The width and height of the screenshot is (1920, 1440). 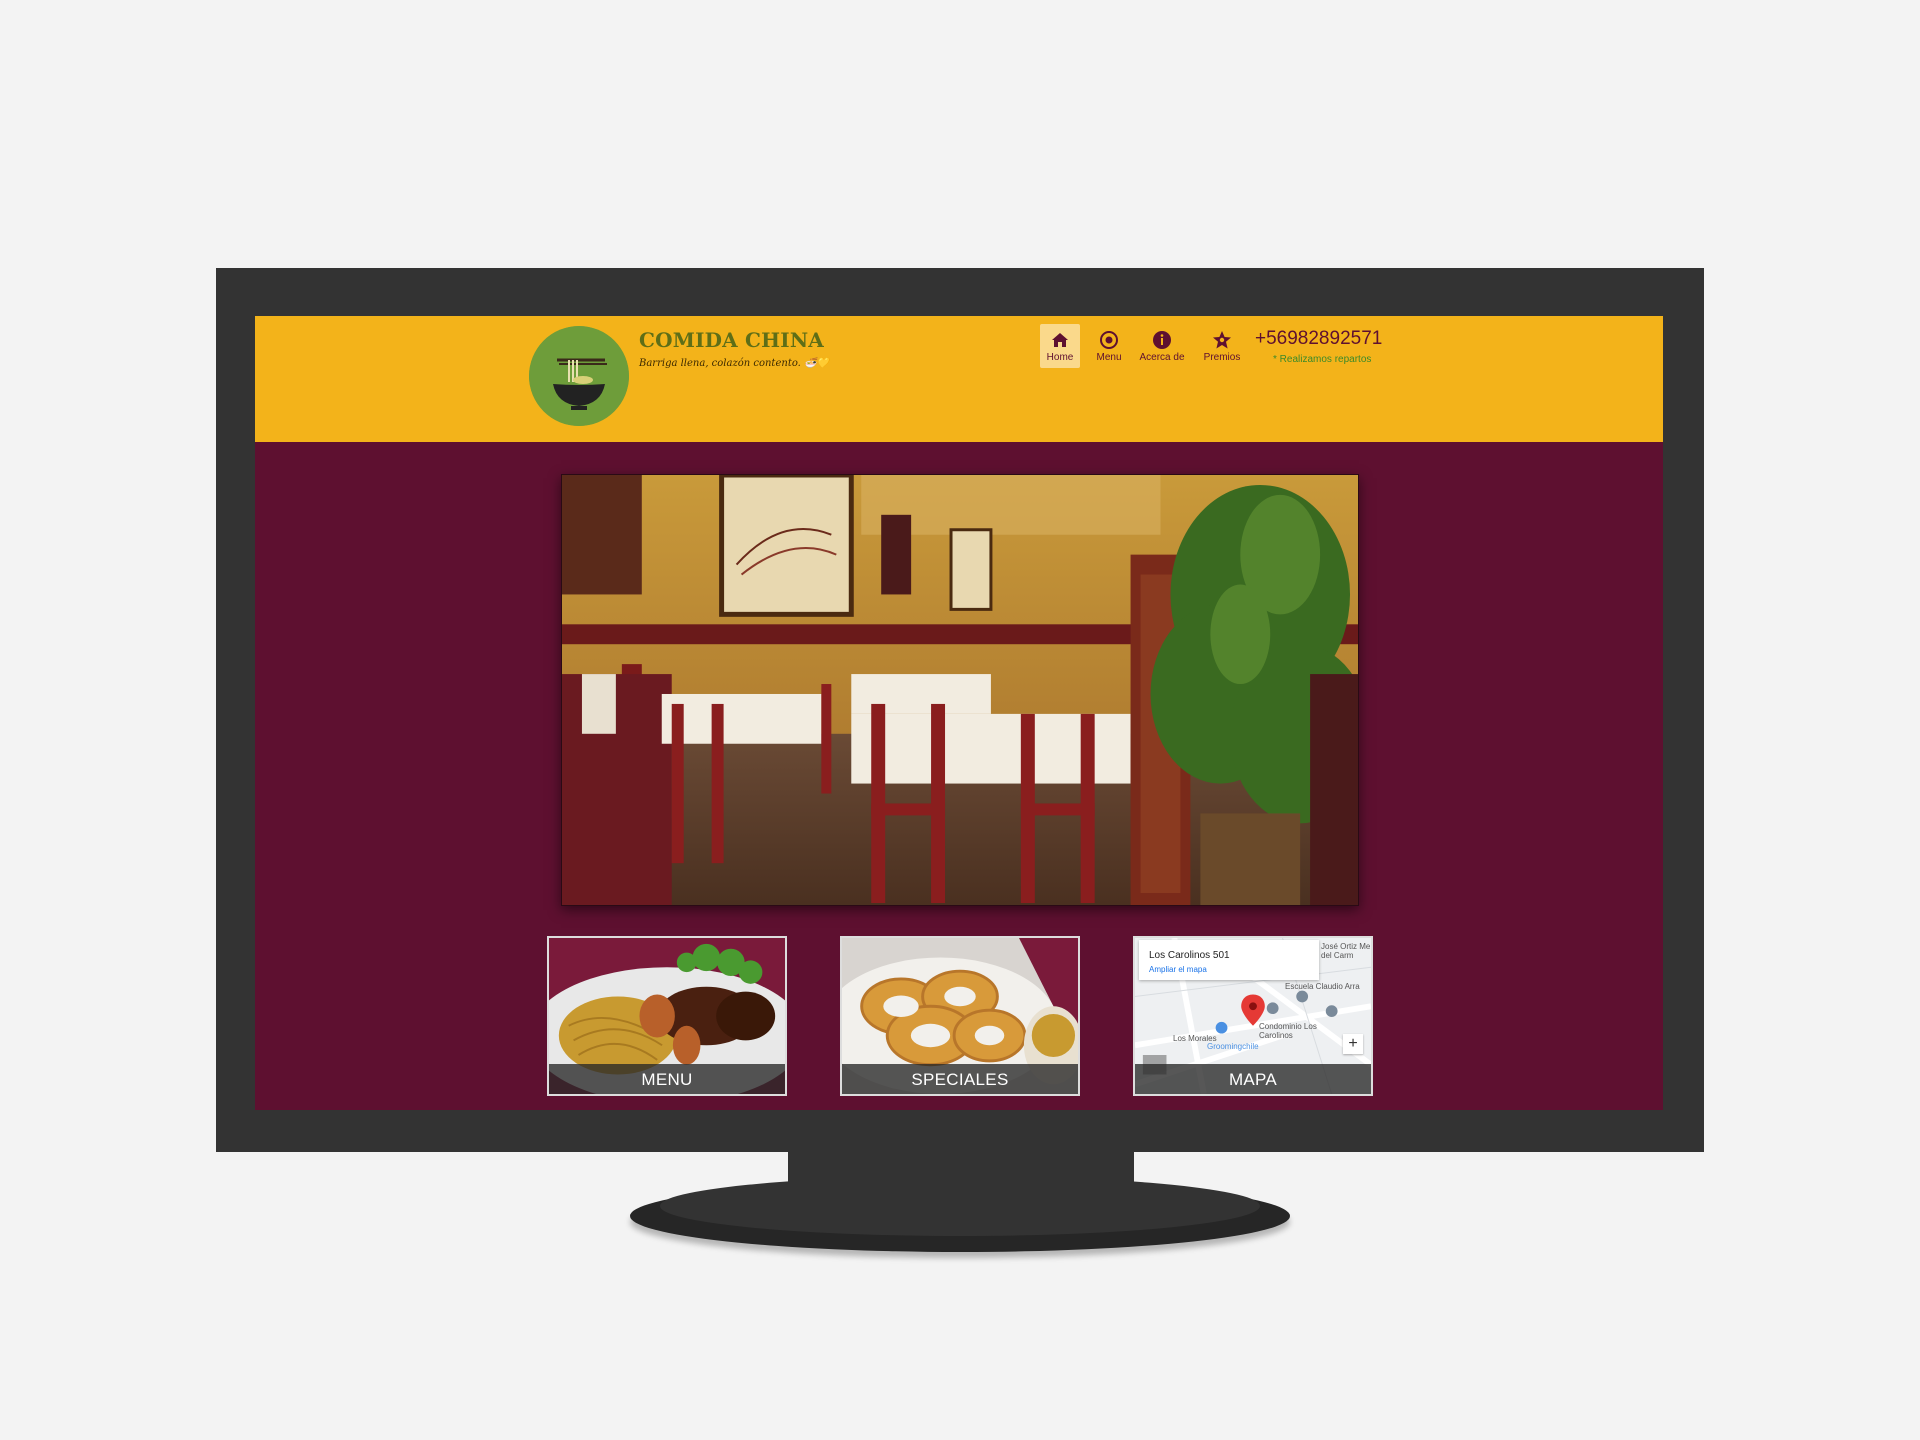 What do you see at coordinates (960, 690) in the screenshot?
I see `hero-restaurant-image` at bounding box center [960, 690].